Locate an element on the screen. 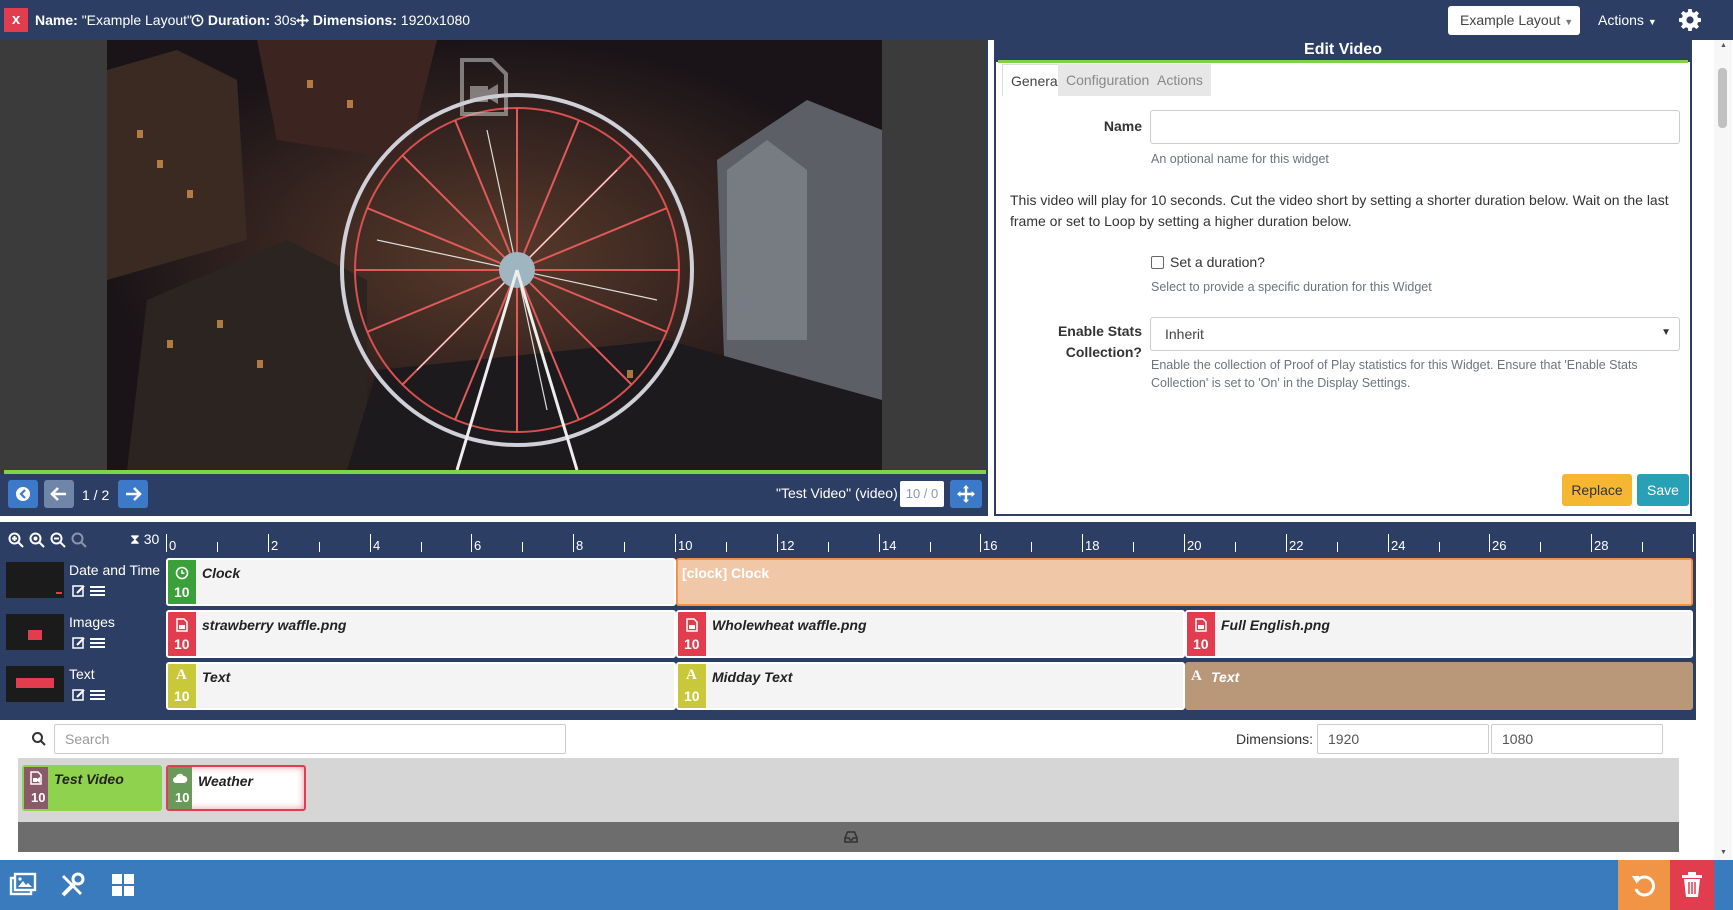 The image size is (1733, 910). search-input: Search is located at coordinates (310, 739).